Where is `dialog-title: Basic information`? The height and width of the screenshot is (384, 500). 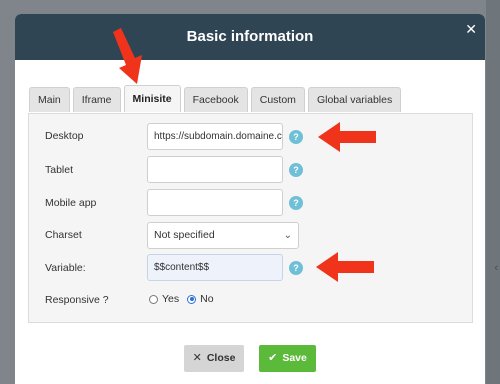
dialog-title: Basic information is located at coordinates (250, 36).